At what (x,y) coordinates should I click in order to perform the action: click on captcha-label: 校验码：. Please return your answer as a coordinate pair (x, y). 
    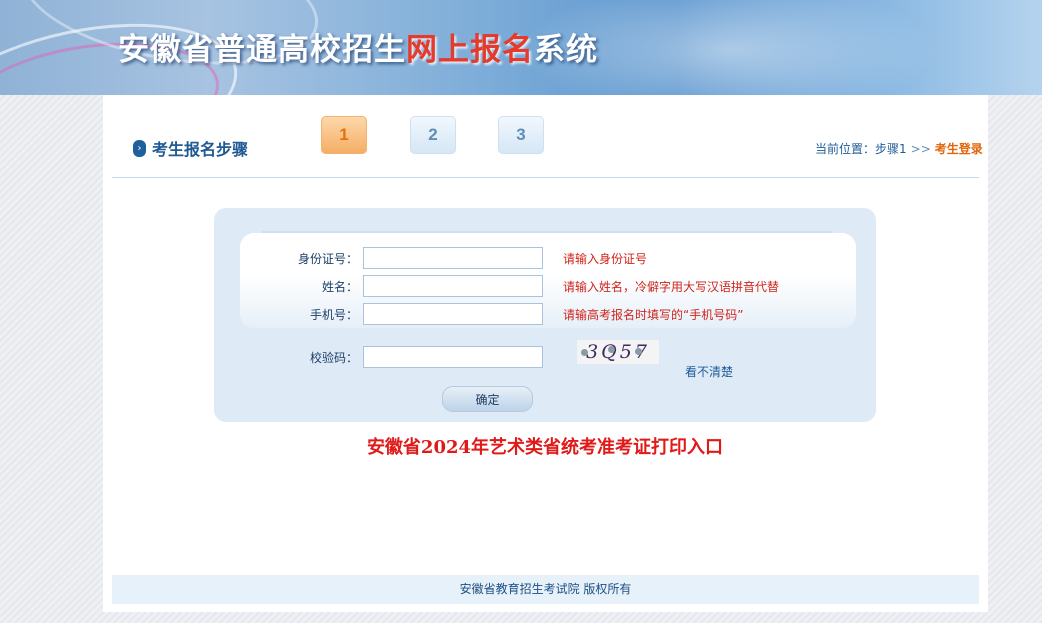
    Looking at the image, I should click on (333, 358).